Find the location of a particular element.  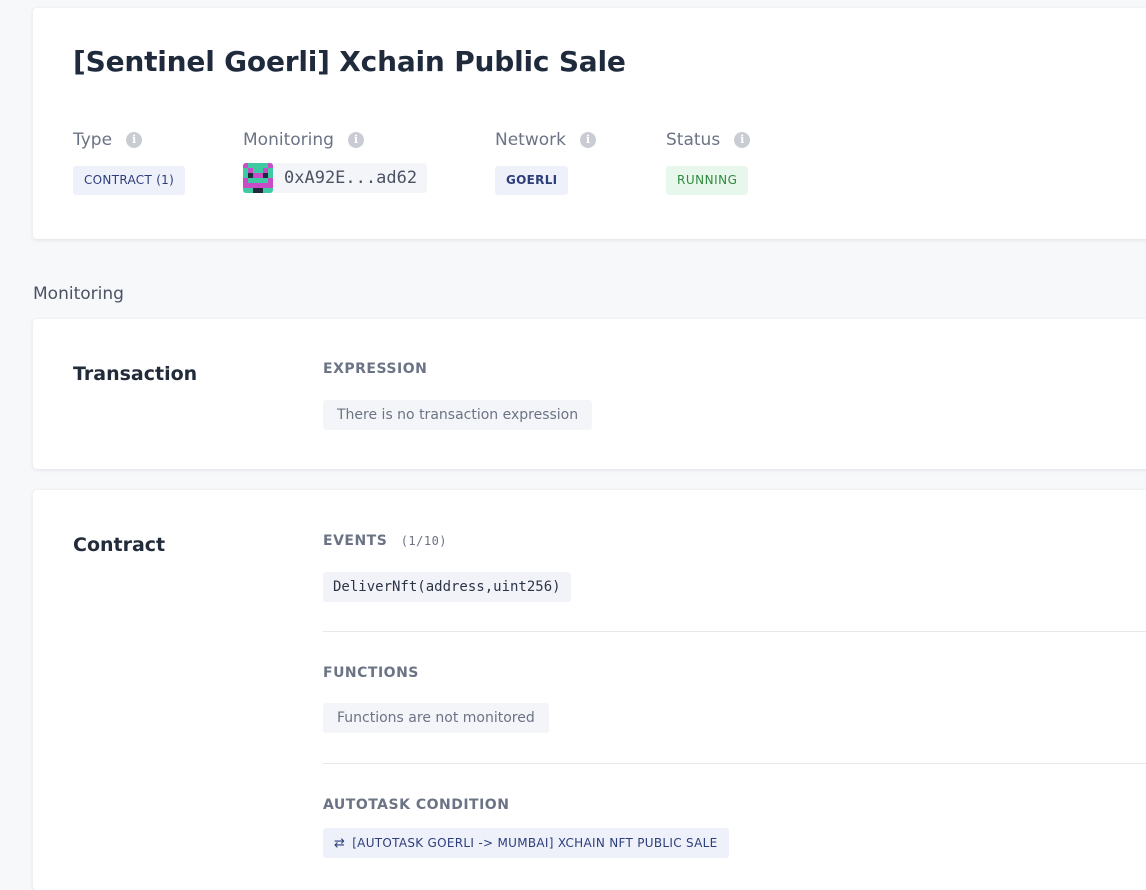

type-badge: CONTRACT (1) is located at coordinates (129, 180).